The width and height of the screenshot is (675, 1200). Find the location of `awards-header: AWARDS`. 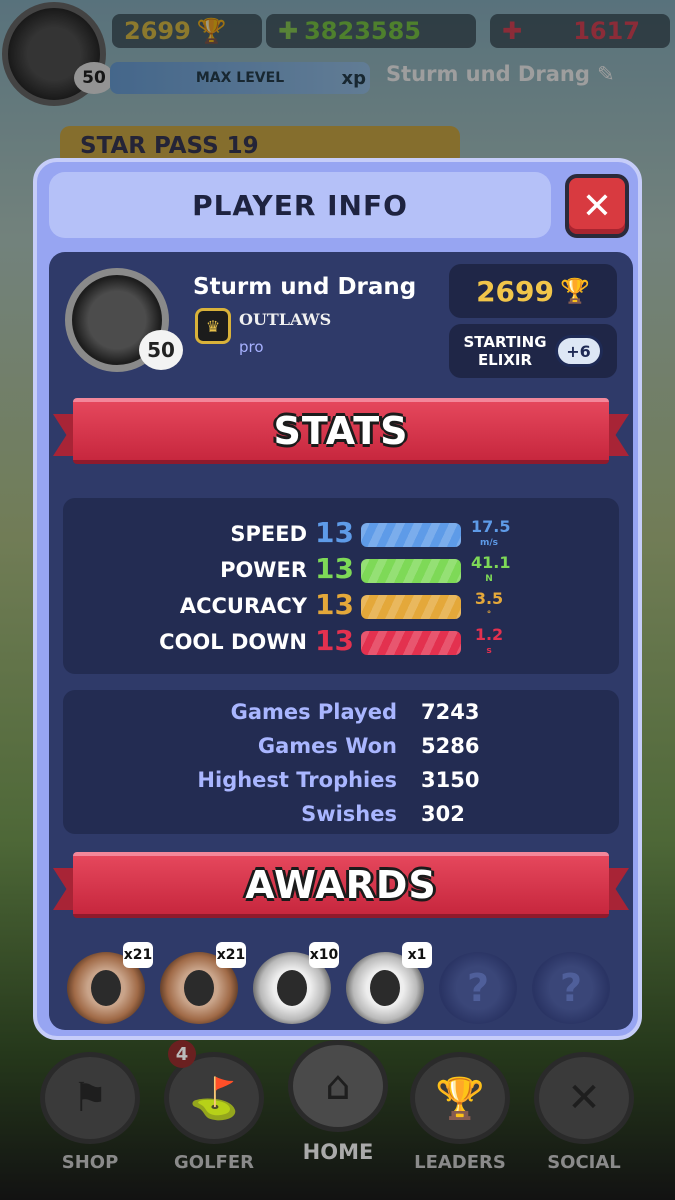

awards-header: AWARDS is located at coordinates (341, 885).